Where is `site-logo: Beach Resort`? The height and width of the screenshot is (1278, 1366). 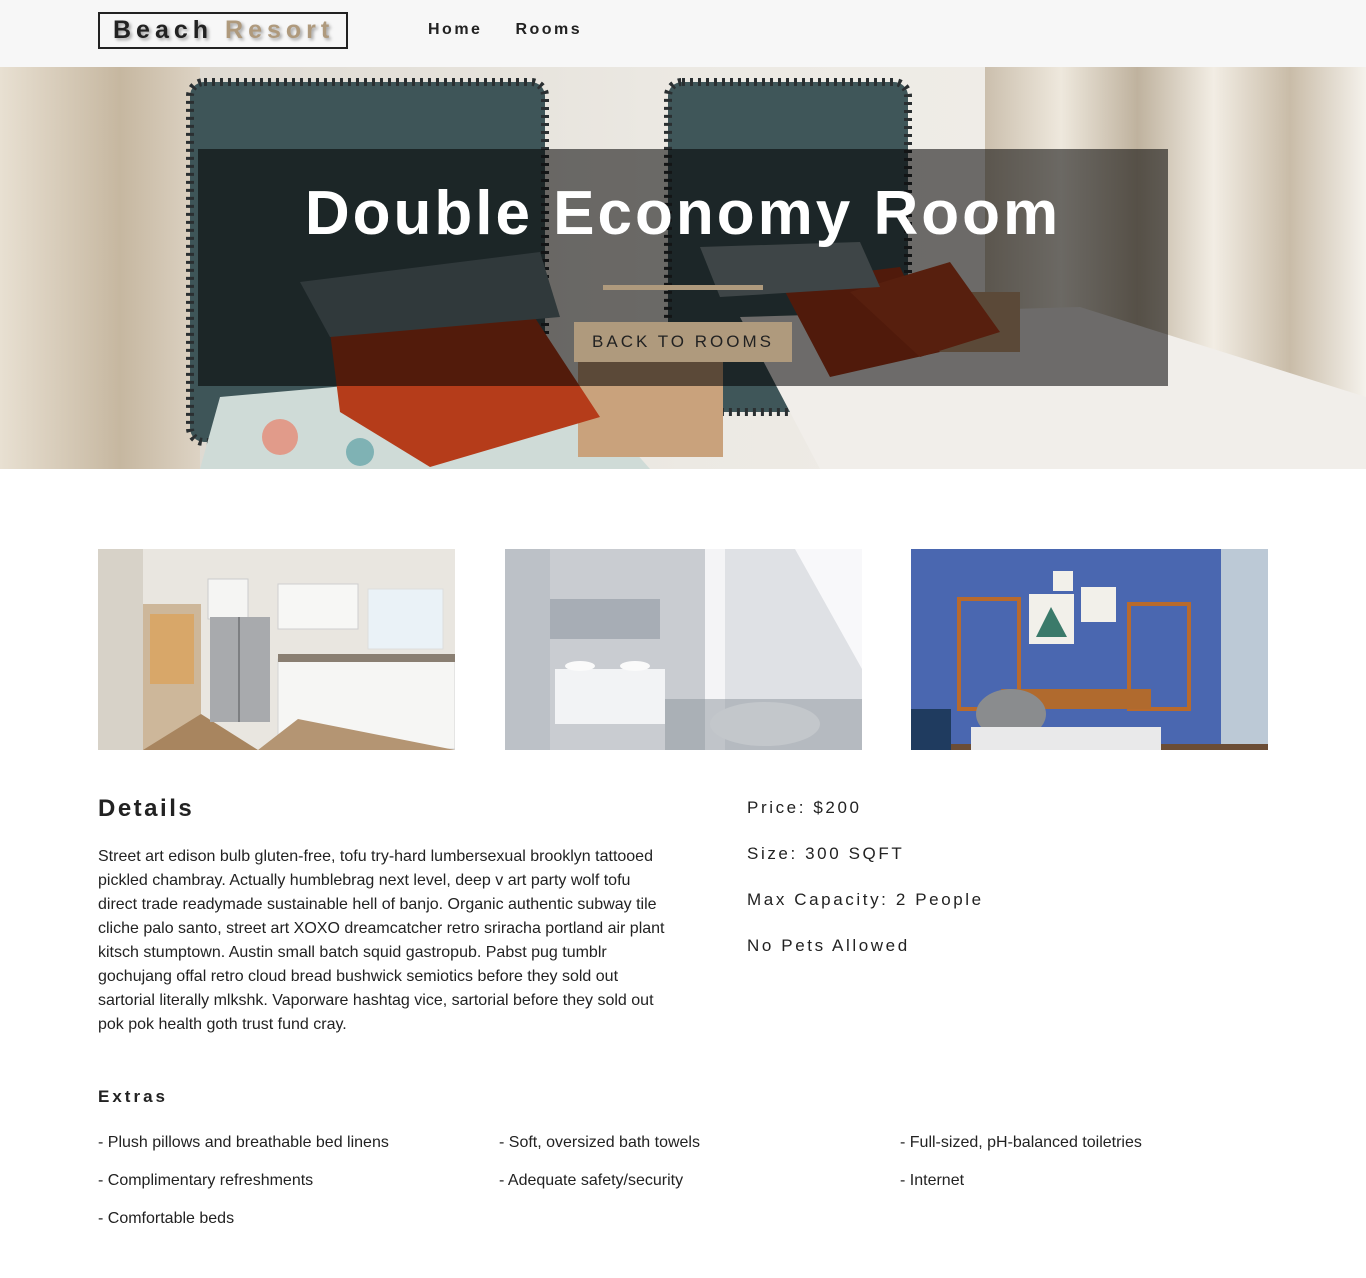
site-logo: Beach Resort is located at coordinates (223, 30).